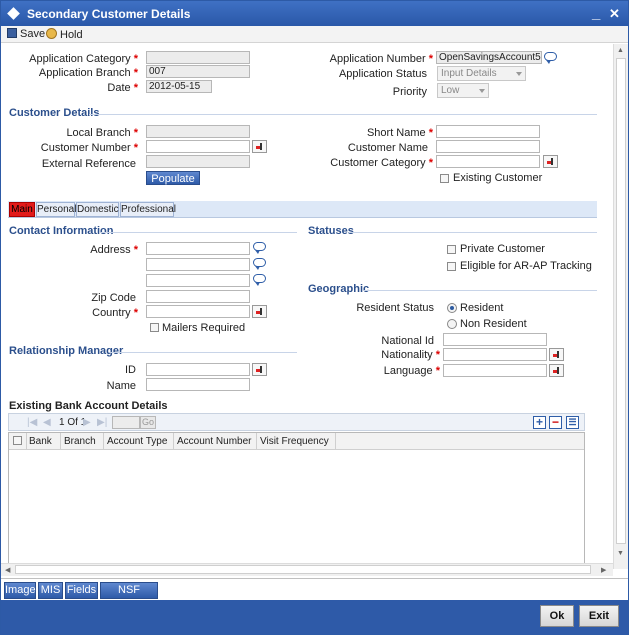  What do you see at coordinates (198, 146) in the screenshot?
I see `customer-number-input` at bounding box center [198, 146].